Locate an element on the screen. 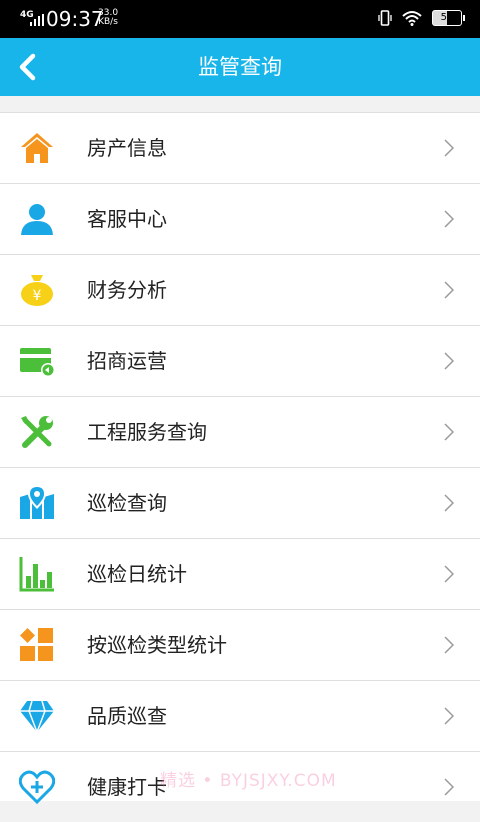 The image size is (480, 822). status-bar: 4G 09:37 33.0 KB/s 50 is located at coordinates (240, 19).